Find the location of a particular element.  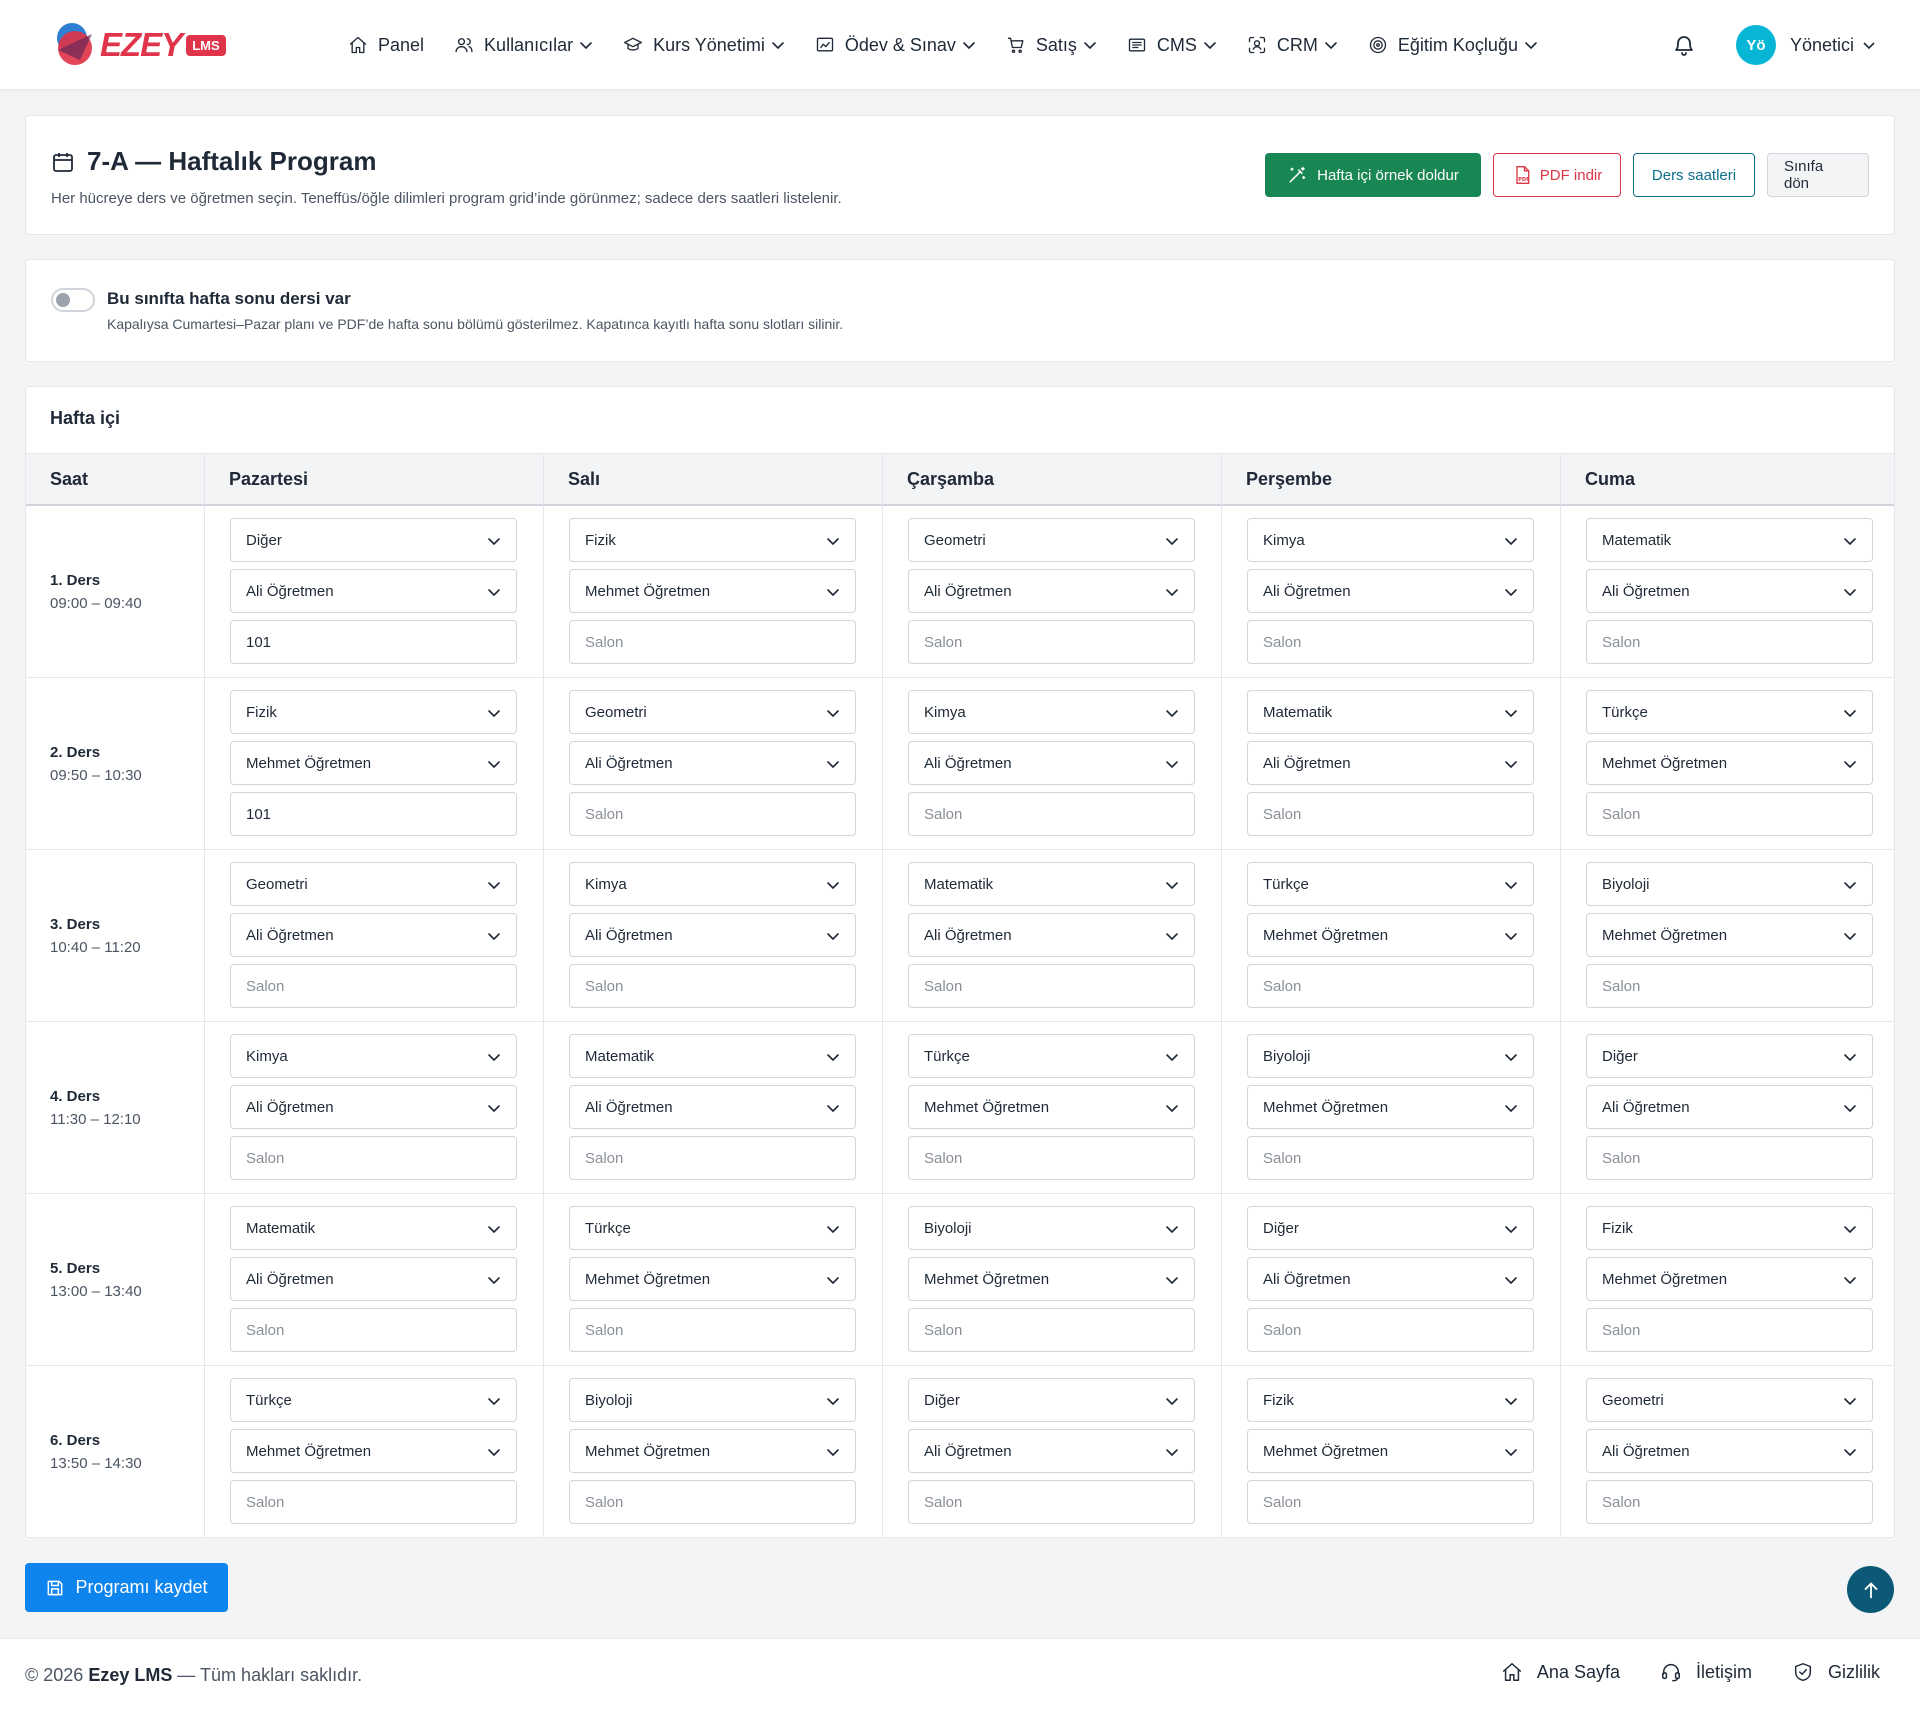

bell-icon is located at coordinates (1684, 45).